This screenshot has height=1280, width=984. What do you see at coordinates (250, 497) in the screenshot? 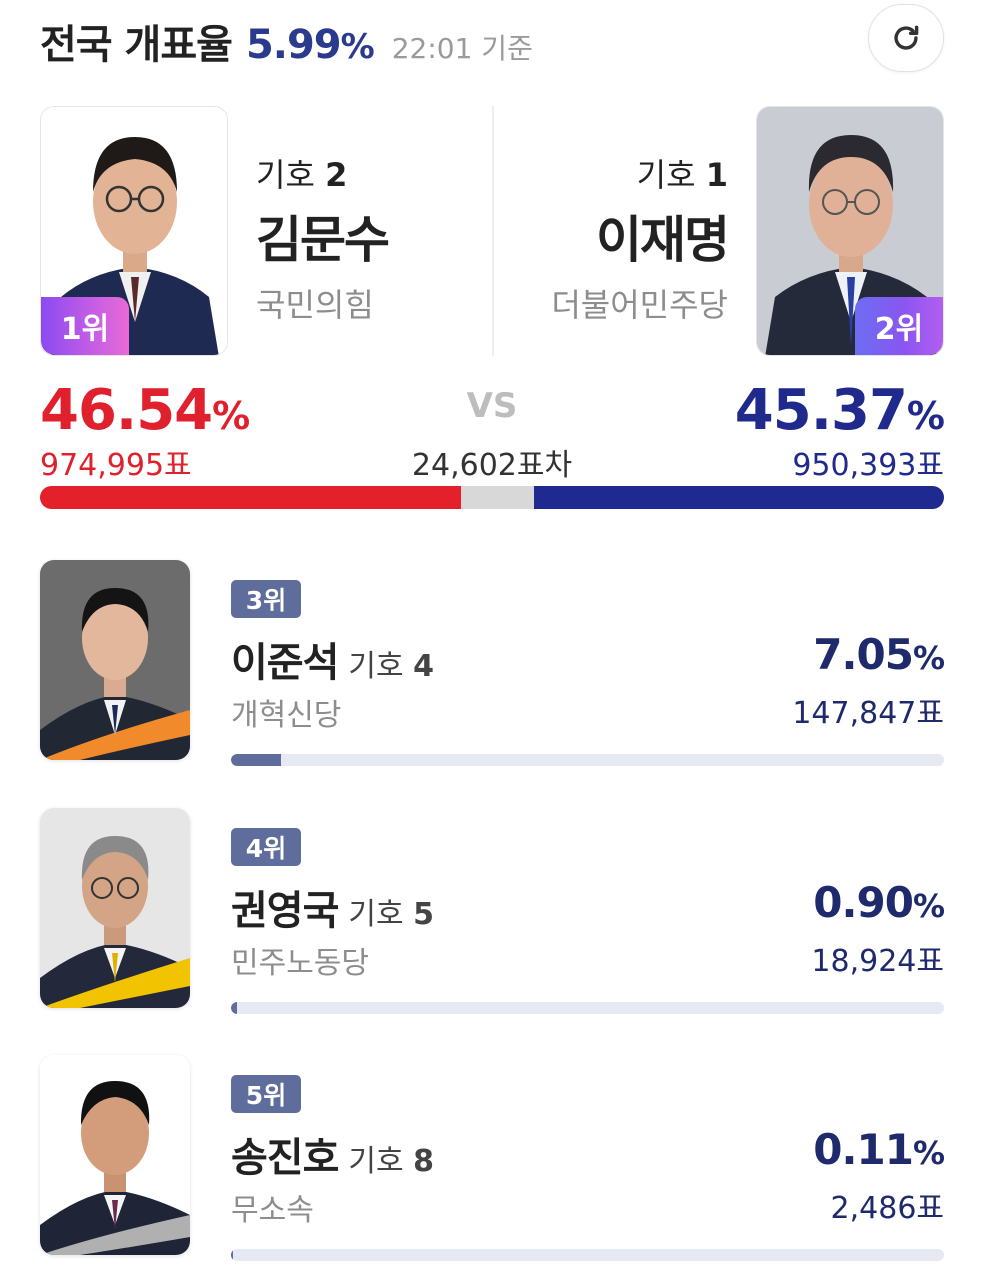
I see `left-share-fill` at bounding box center [250, 497].